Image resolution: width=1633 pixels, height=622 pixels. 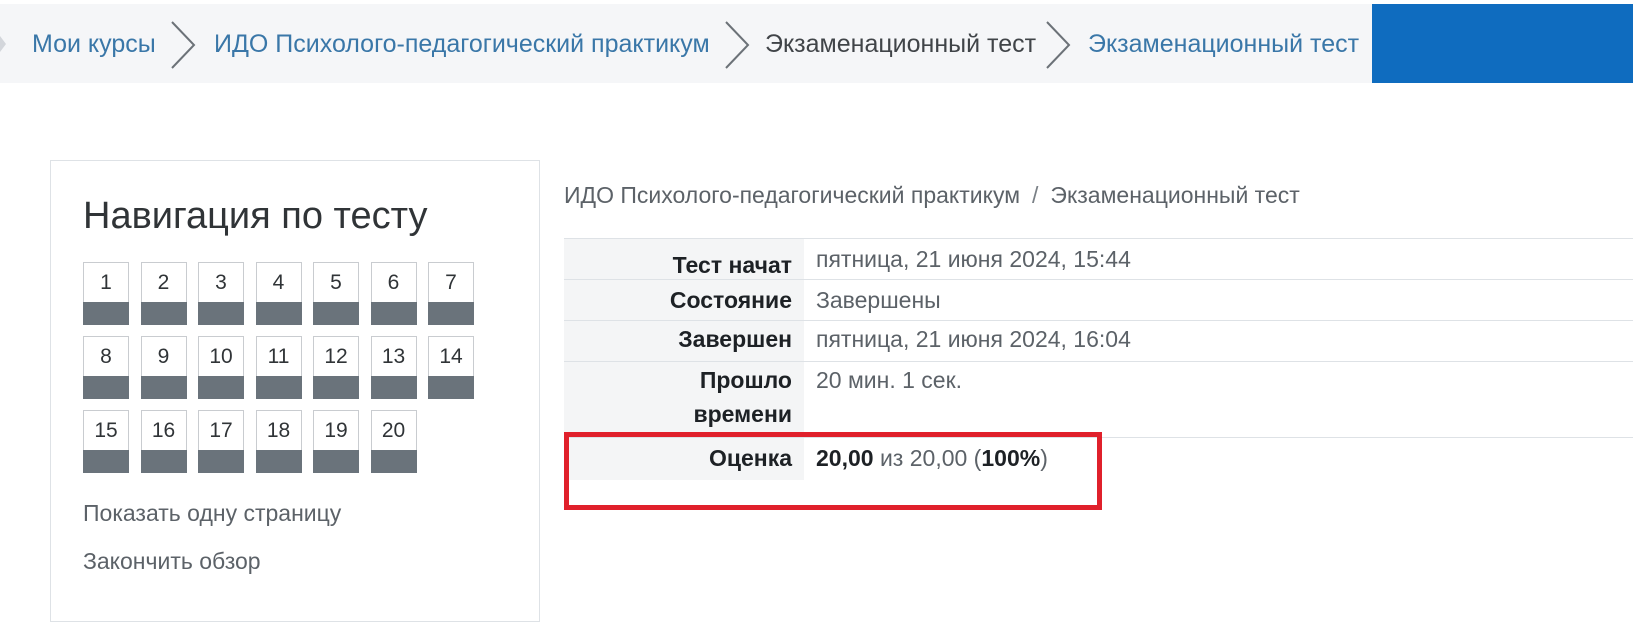 I want to click on question-number: 17, so click(x=221, y=430).